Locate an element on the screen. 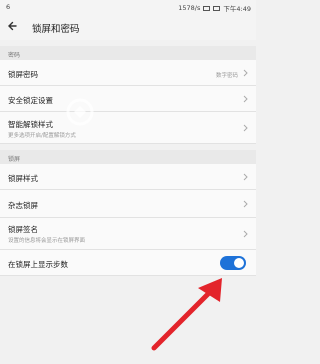  status-bar: 6 1578/s 下午4:49 is located at coordinates (128, 7).